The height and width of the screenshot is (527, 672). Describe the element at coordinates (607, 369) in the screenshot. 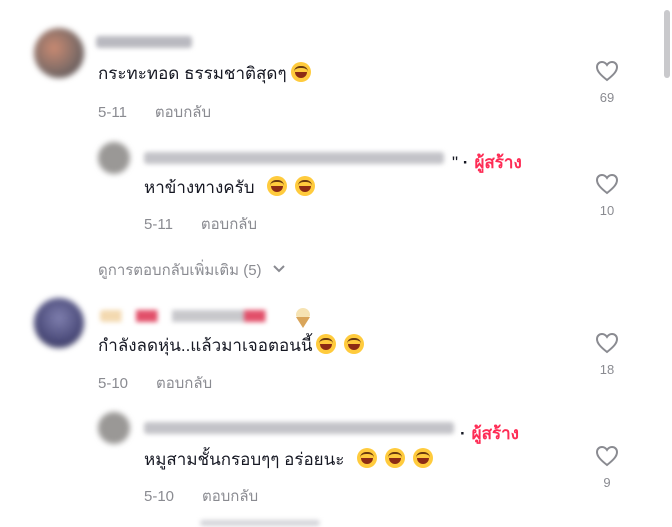

I see `like-count: 18` at that location.